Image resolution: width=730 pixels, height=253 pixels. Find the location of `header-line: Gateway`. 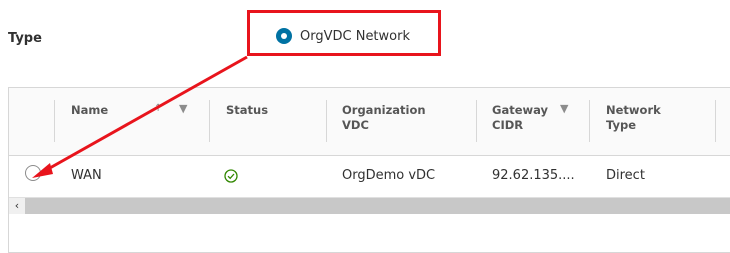

header-line: Gateway is located at coordinates (520, 110).